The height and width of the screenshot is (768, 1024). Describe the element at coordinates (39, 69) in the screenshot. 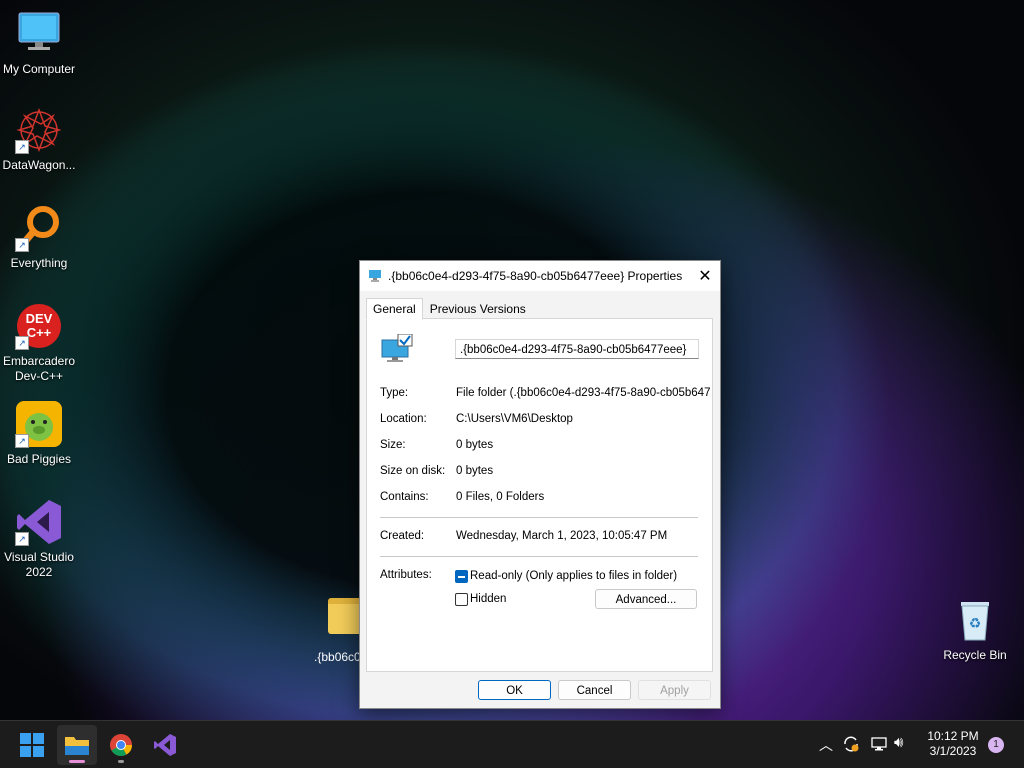

I see `desktop-icon-label: My Computer` at that location.